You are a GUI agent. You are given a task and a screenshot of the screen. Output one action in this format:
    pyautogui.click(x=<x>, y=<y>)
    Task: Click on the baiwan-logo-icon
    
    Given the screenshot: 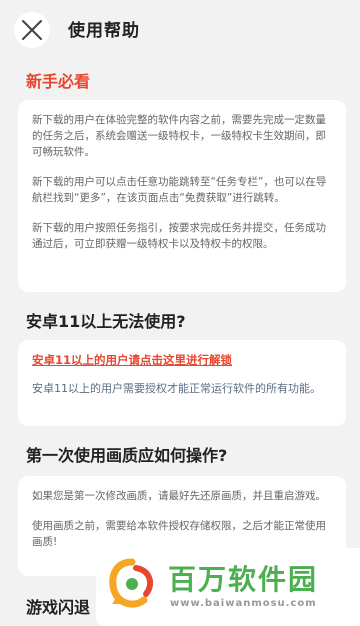 What is the action you would take?
    pyautogui.click(x=131, y=583)
    